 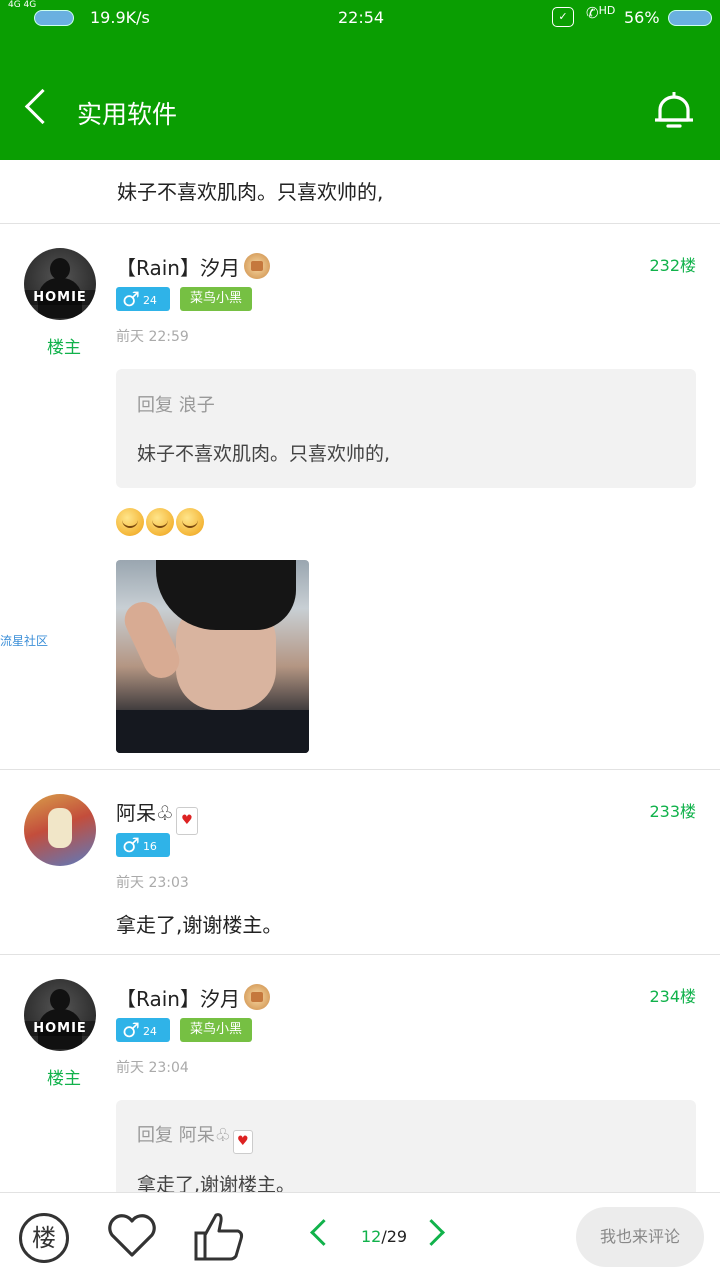 I want to click on status-bar: 4G 4G 19.9K/s 22:54 ✓ ✆HD 56%, so click(x=360, y=18).